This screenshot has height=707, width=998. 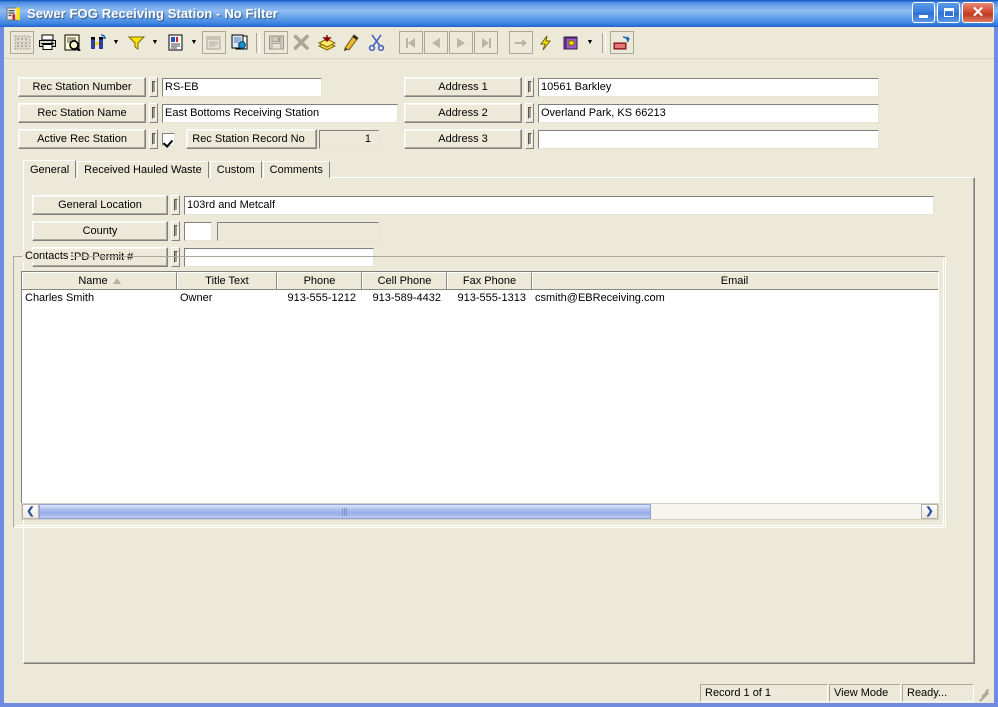 What do you see at coordinates (622, 42) in the screenshot?
I see `exit-button` at bounding box center [622, 42].